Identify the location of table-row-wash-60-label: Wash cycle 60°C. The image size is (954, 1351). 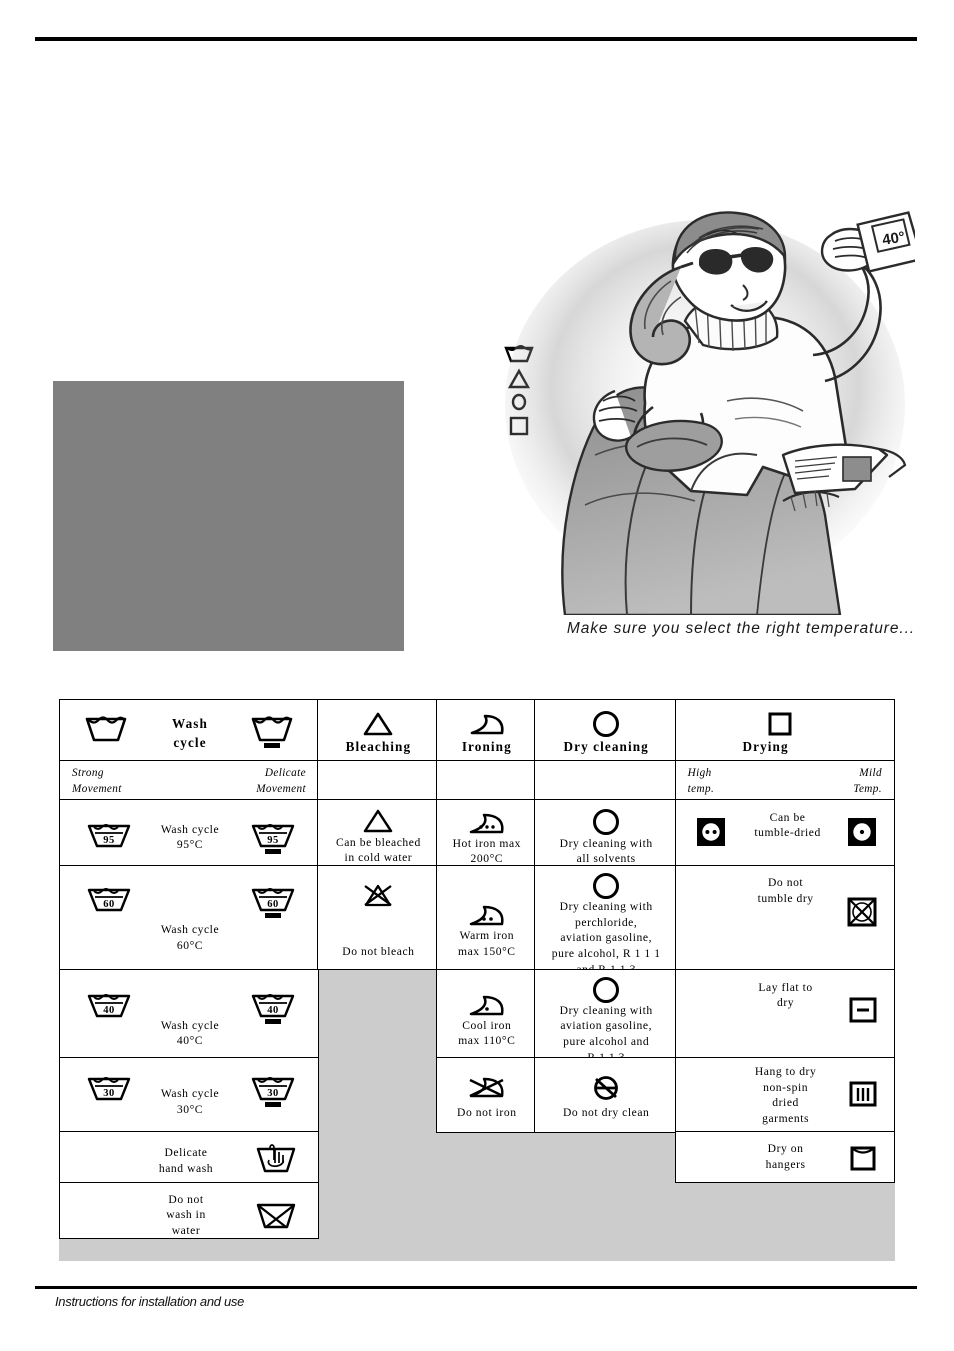
(190, 937).